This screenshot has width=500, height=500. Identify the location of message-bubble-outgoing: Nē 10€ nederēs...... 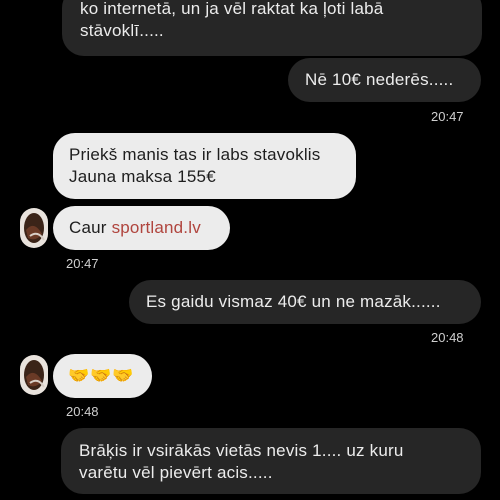
(384, 80).